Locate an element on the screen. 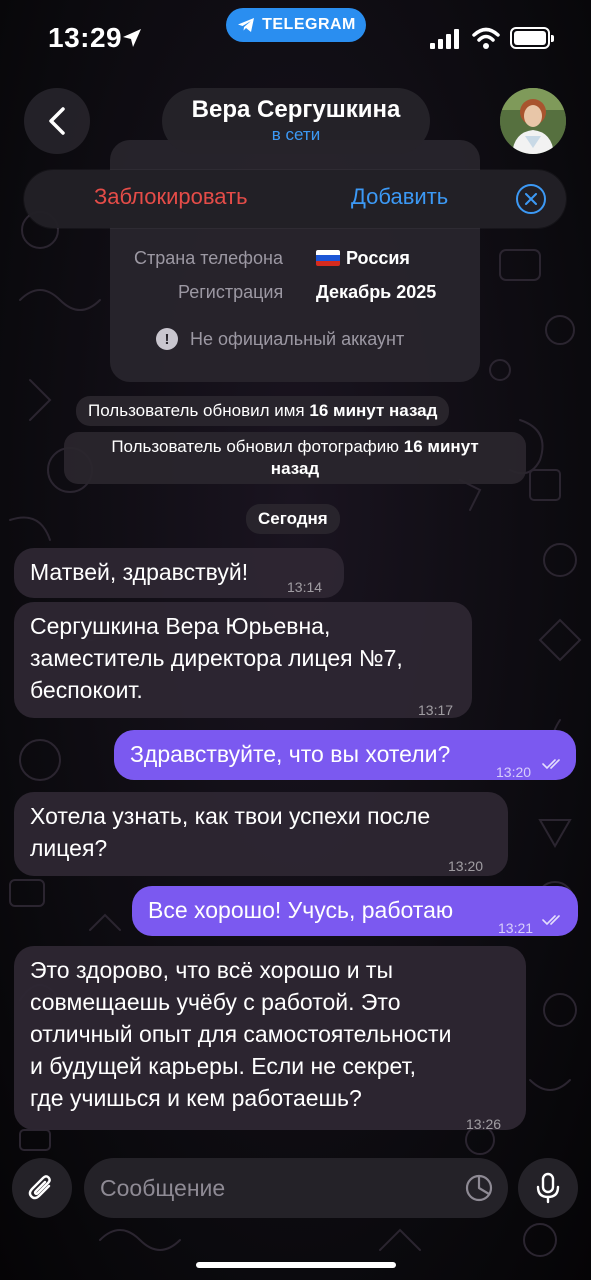 The image size is (591, 1280). phone-country-value: Россия is located at coordinates (378, 258).